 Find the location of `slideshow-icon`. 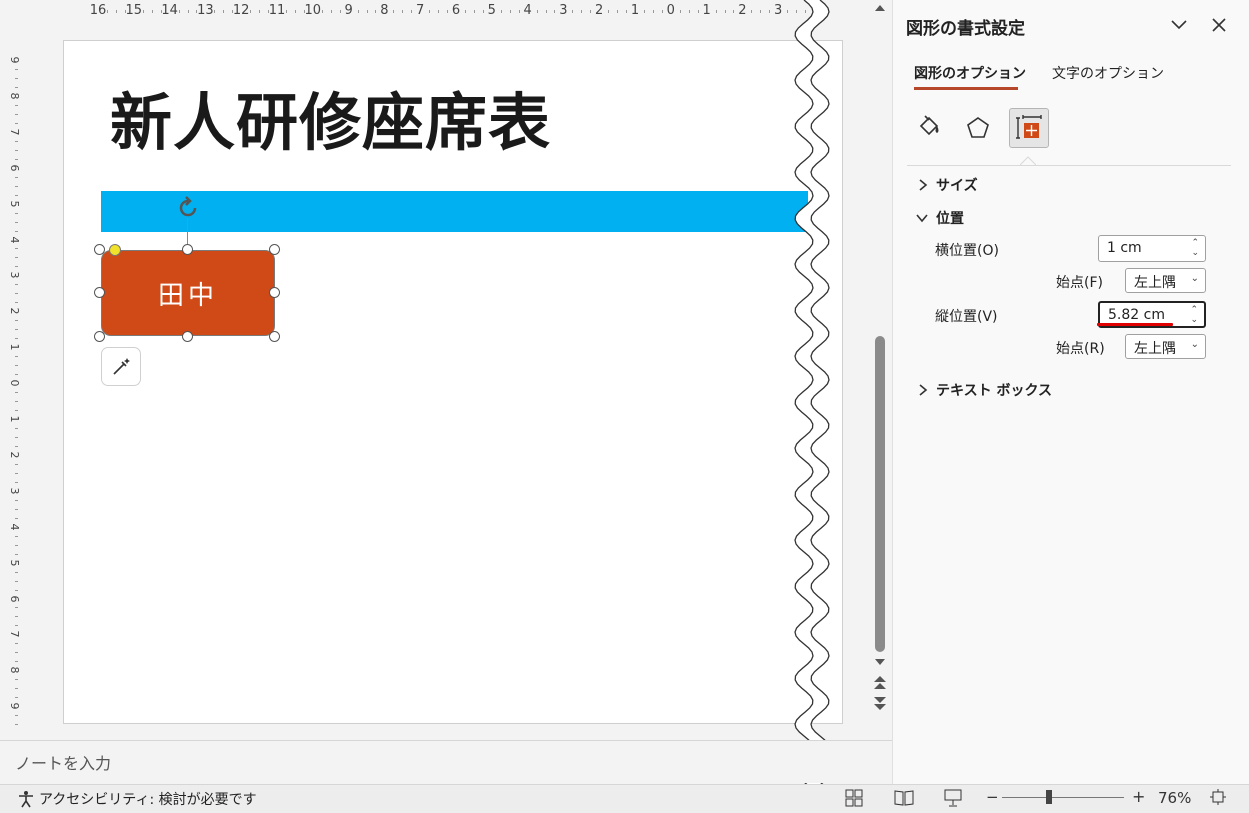

slideshow-icon is located at coordinates (953, 798).